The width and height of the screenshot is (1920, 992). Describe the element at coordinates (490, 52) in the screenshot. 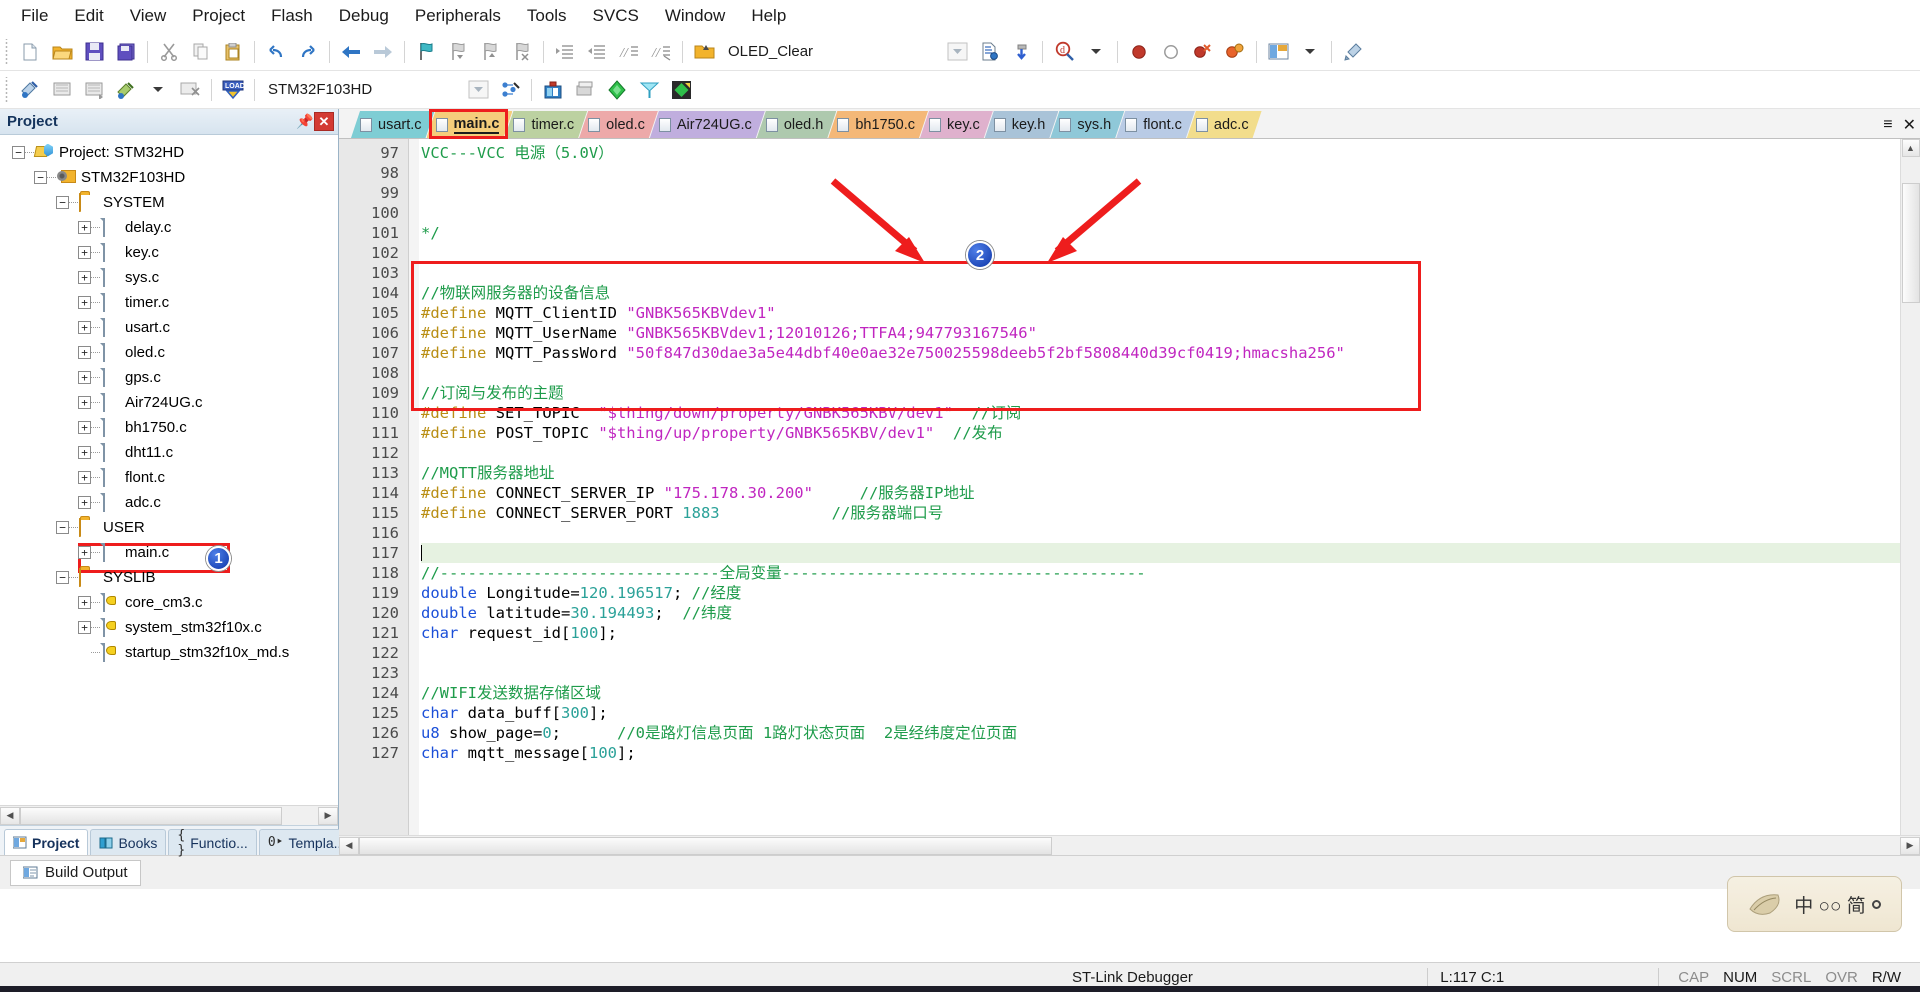

I see `bookmark-next-icon` at that location.